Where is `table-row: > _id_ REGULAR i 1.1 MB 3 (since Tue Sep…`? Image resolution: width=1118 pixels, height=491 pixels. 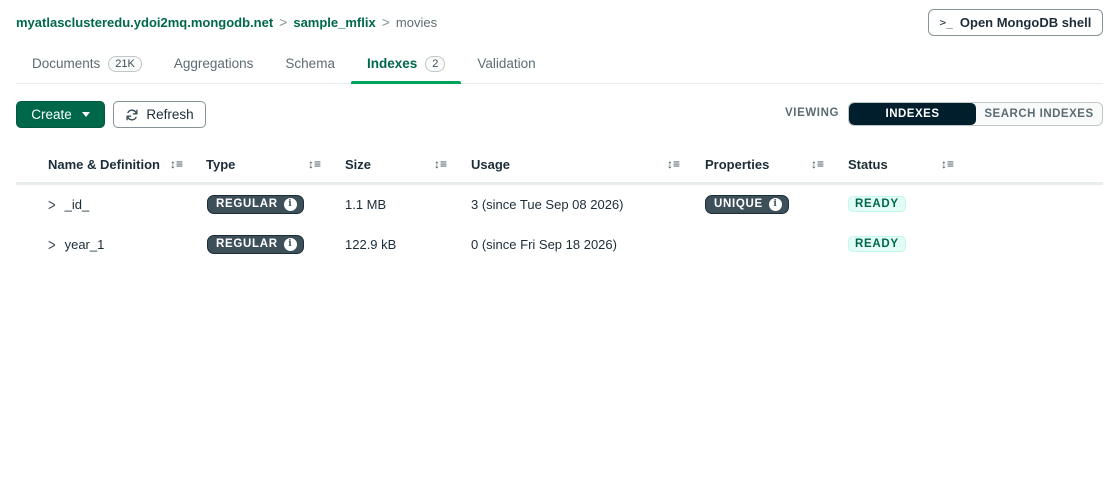 table-row: > _id_ REGULAR i 1.1 MB 3 (since Tue Sep… is located at coordinates (559, 204).